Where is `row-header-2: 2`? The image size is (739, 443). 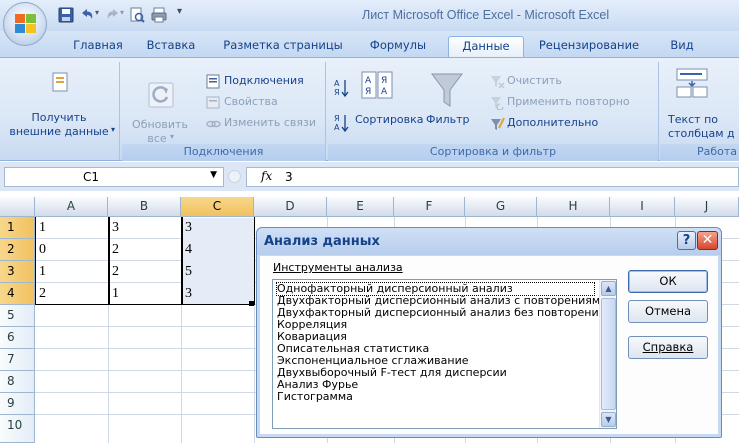
row-header-2: 2 is located at coordinates (17, 250).